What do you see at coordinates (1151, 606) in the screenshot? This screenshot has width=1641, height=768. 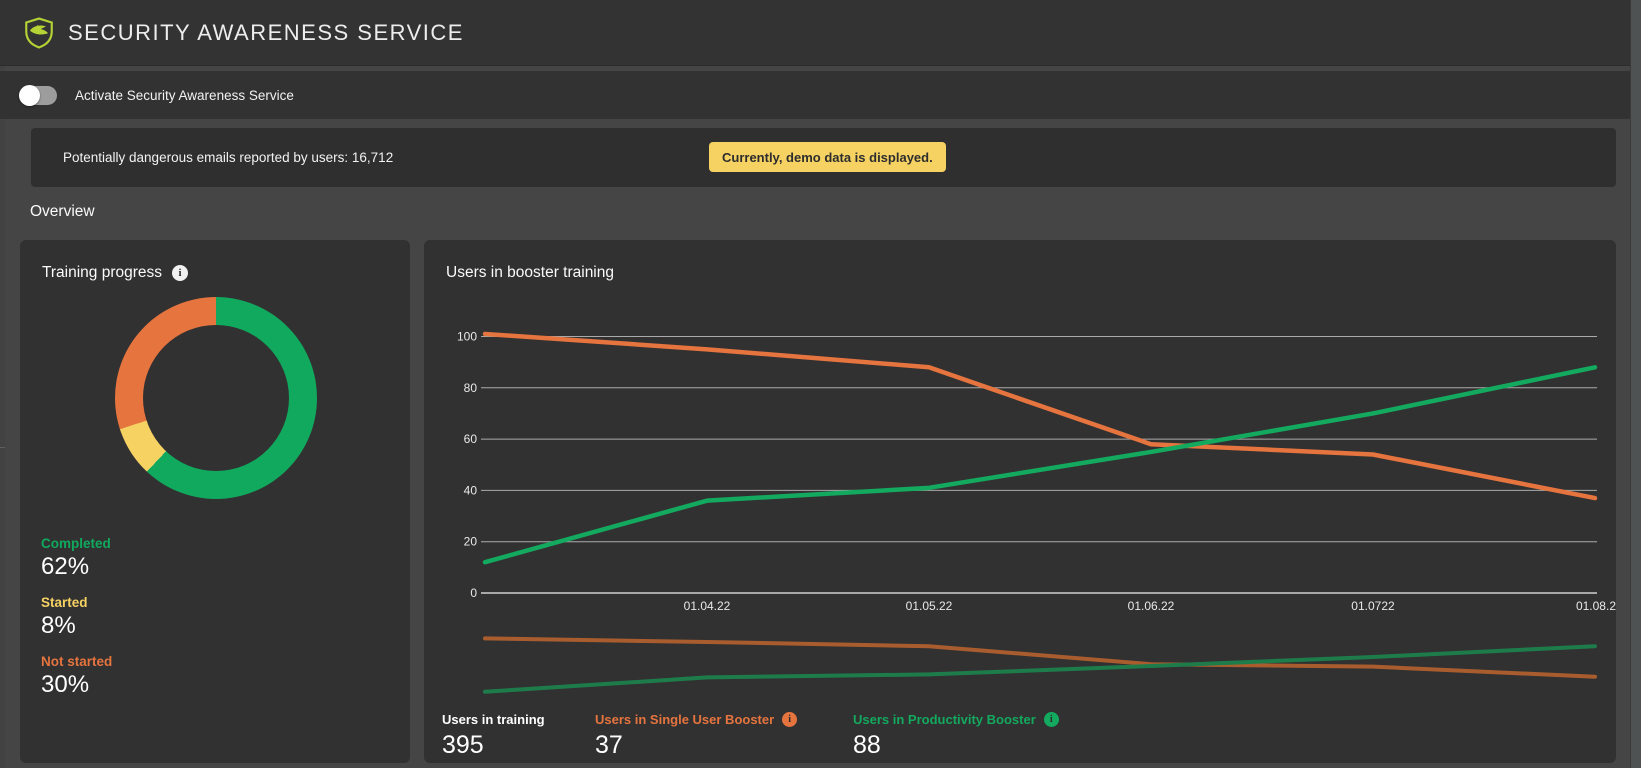 I see `svg-text: 01.06.22` at bounding box center [1151, 606].